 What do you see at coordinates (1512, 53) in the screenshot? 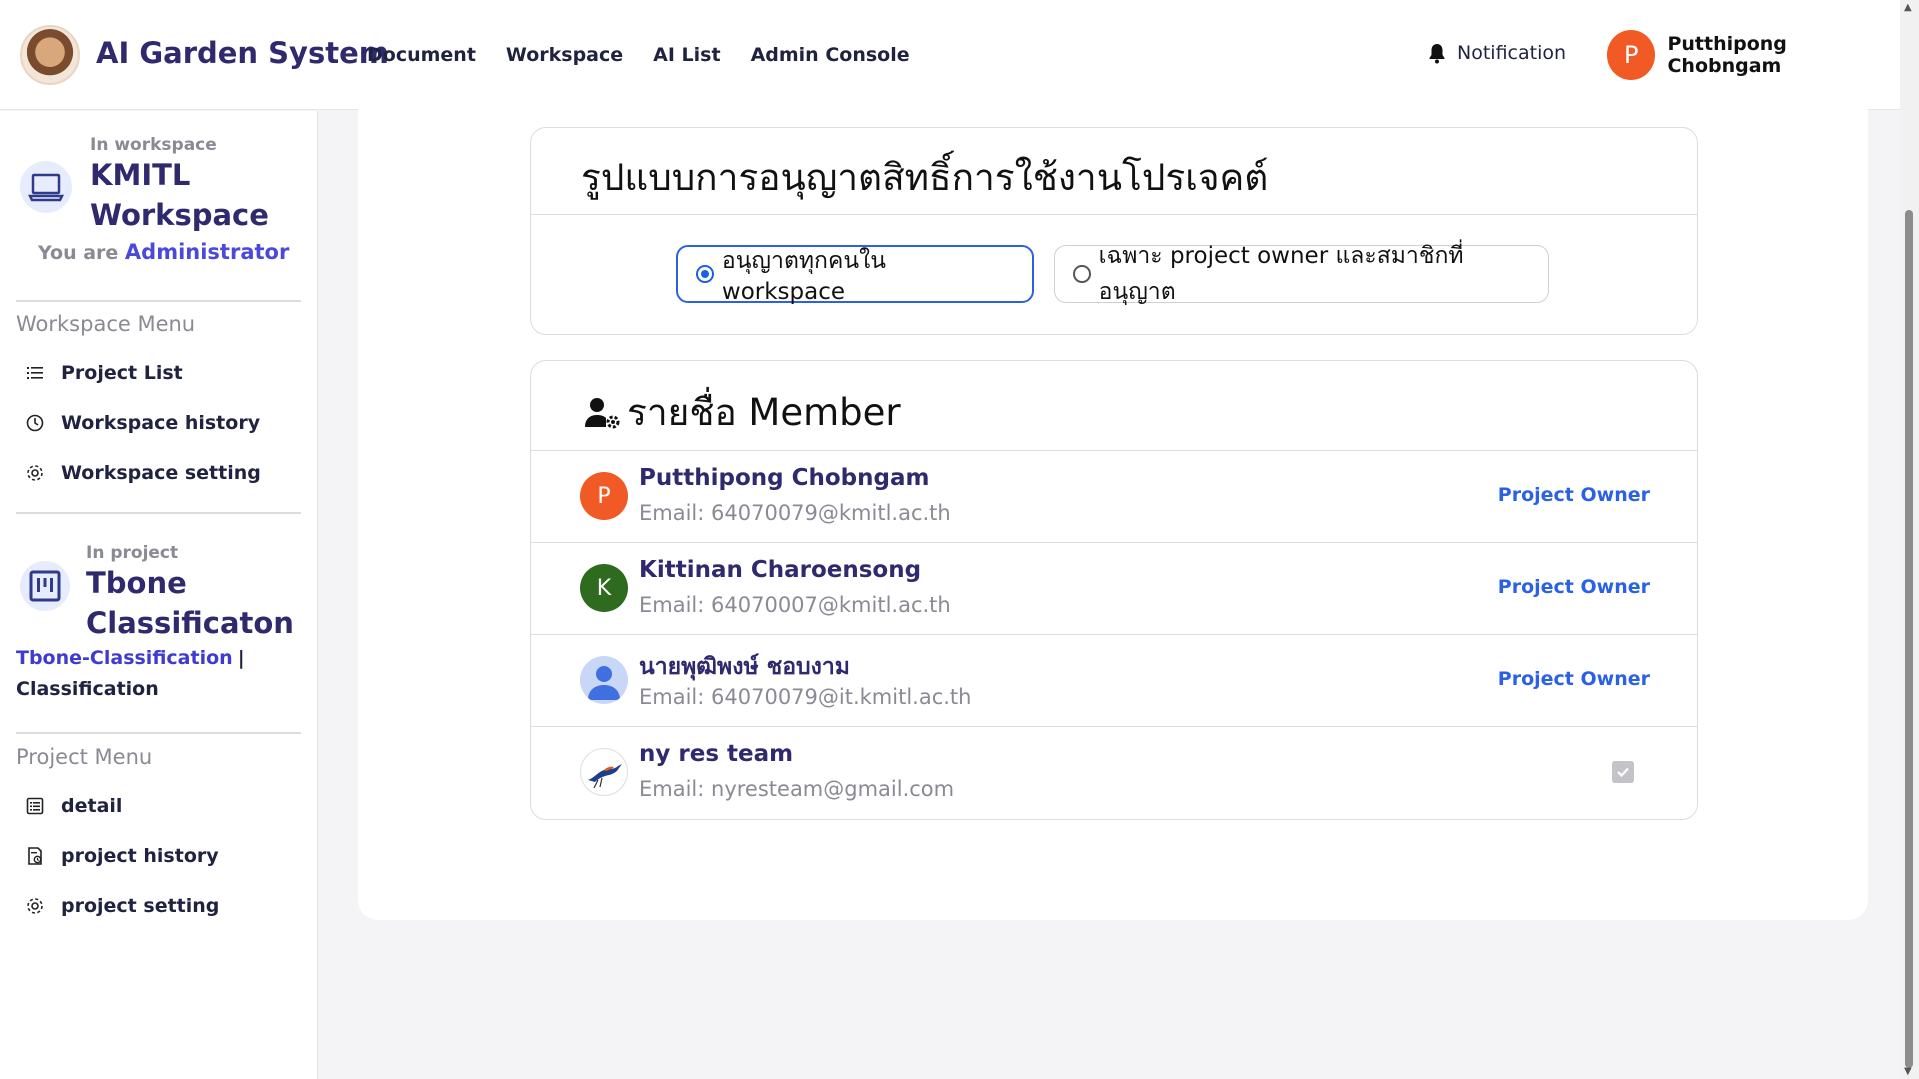
I see `notification-label: Notification` at bounding box center [1512, 53].